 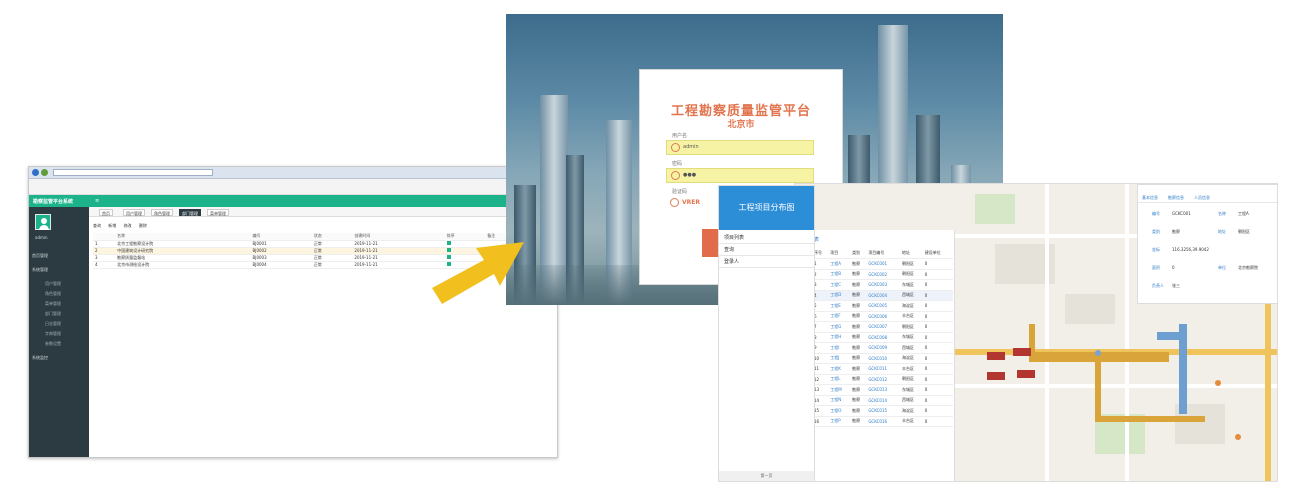 I want to click on cell-link: 工程A, so click(x=840, y=264).